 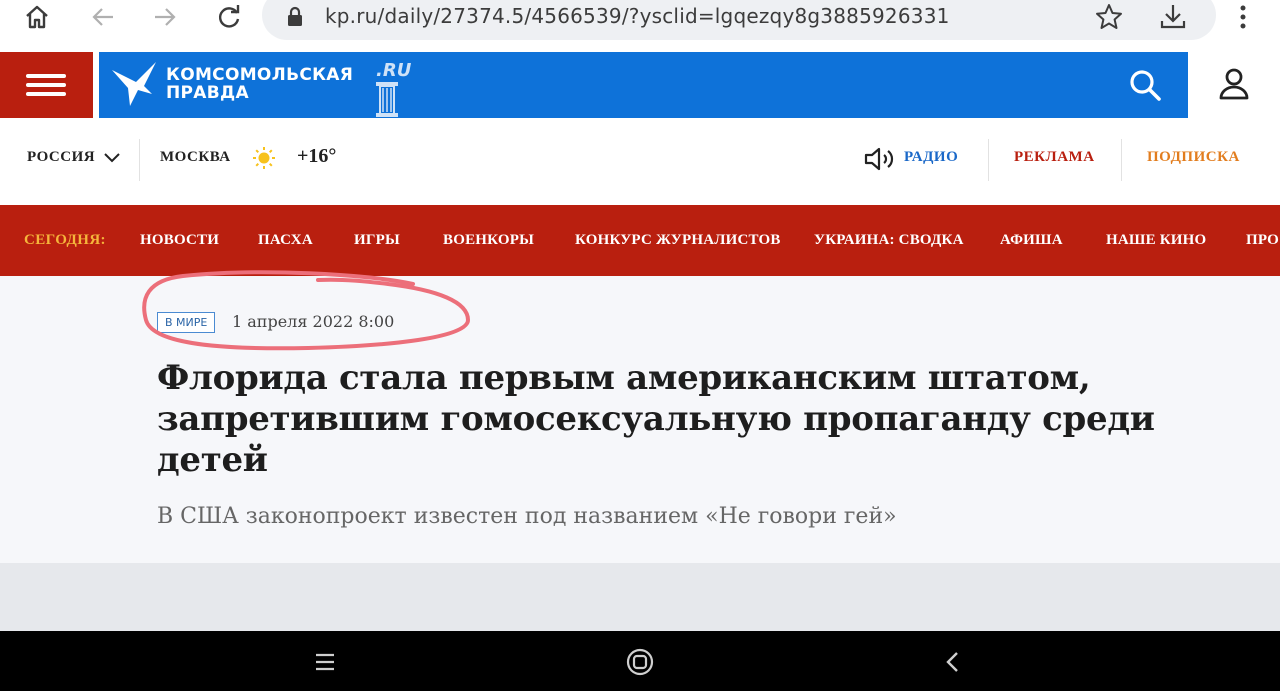 What do you see at coordinates (394, 70) in the screenshot?
I see `logo-ru-text: .RU` at bounding box center [394, 70].